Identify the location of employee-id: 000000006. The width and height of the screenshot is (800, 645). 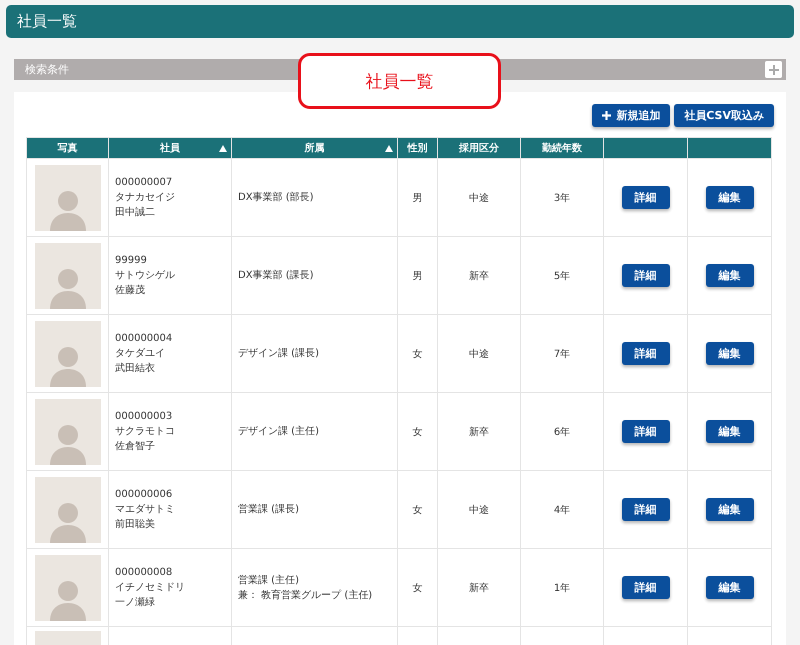
(144, 495).